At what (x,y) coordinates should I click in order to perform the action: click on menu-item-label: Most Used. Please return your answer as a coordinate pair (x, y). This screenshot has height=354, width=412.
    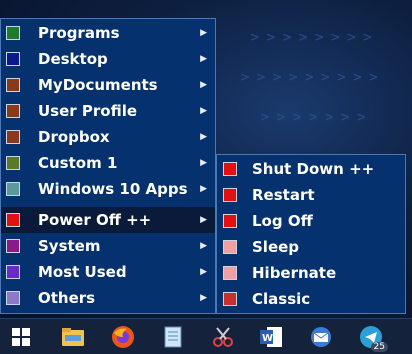
    Looking at the image, I should click on (82, 272).